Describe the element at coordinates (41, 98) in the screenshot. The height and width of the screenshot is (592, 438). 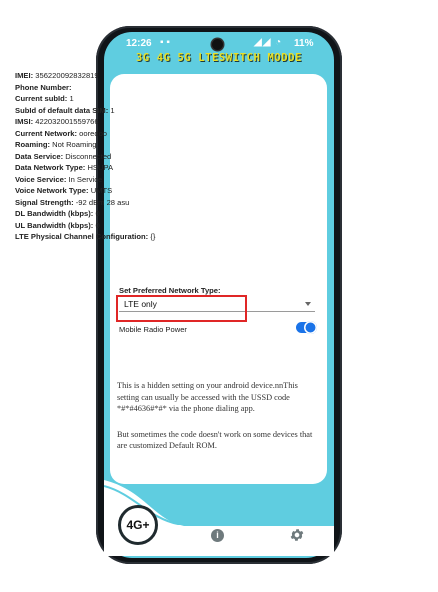
I see `info-row-label: Current subId:` at that location.